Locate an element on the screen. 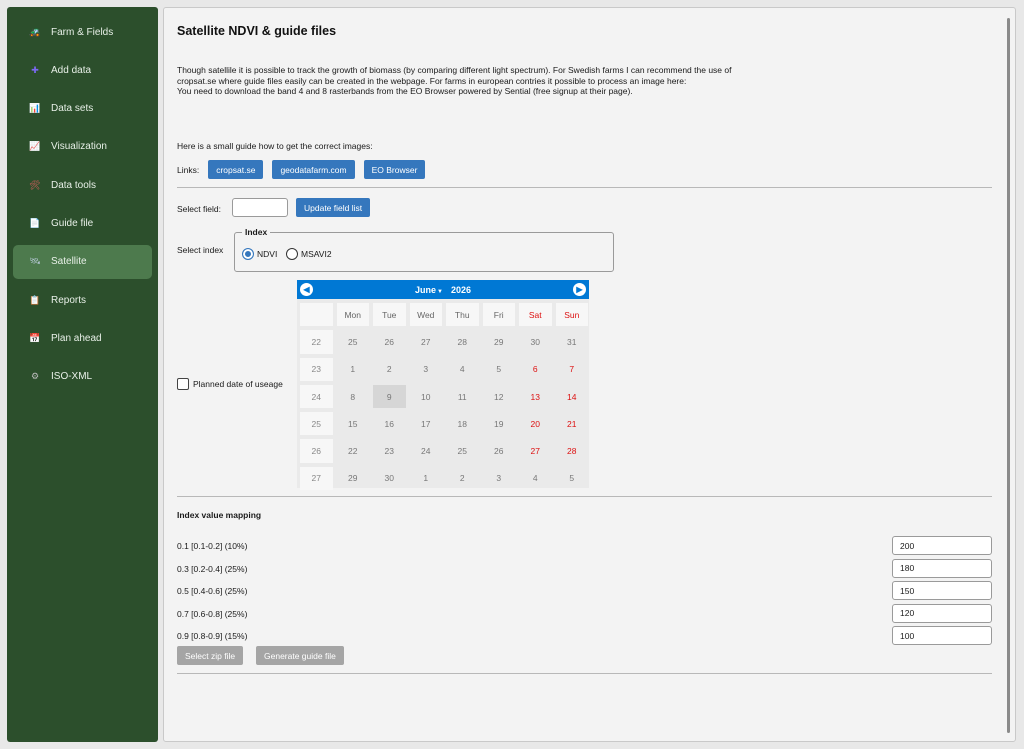 The height and width of the screenshot is (749, 1024). sidebar-item-plan-ahead: 📅 Plan ahead is located at coordinates (82, 338).